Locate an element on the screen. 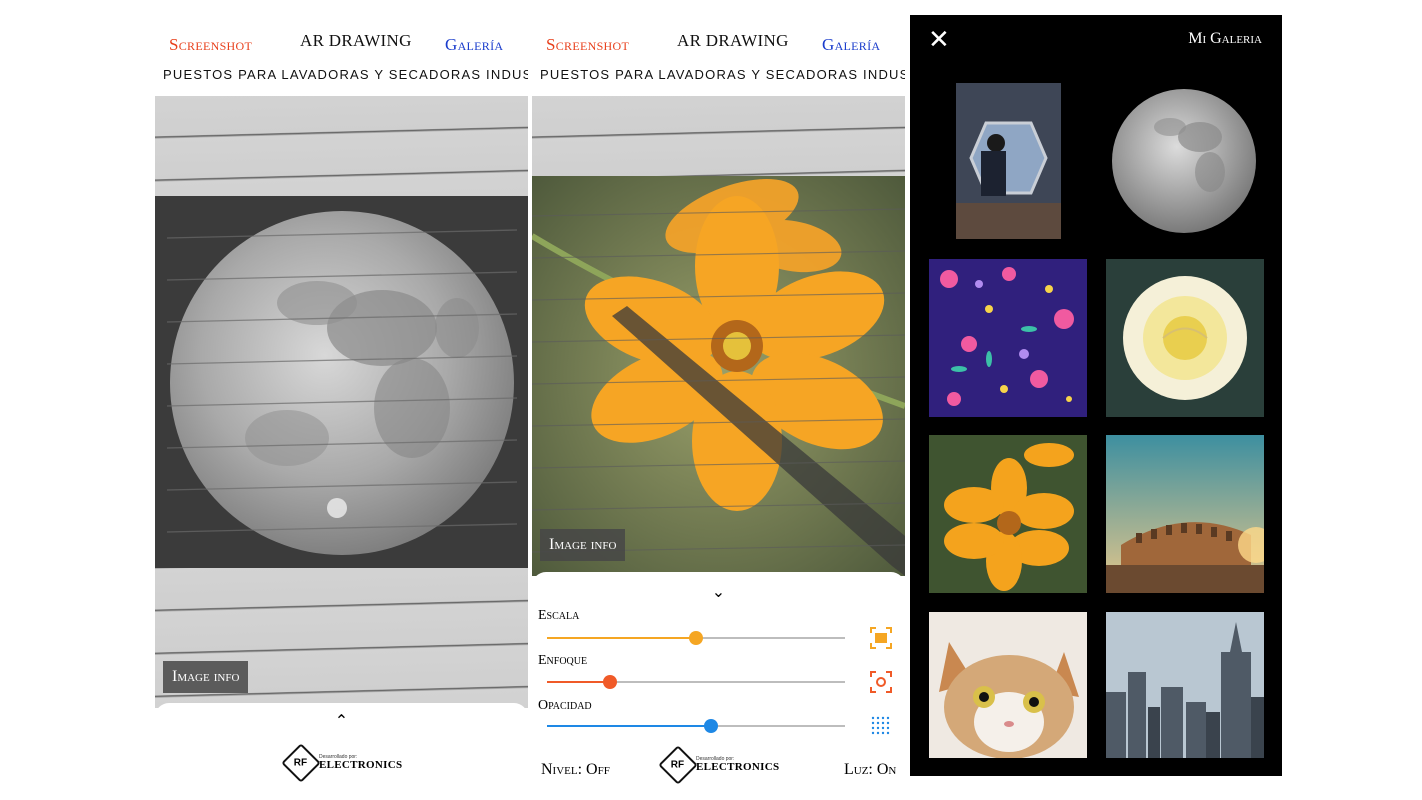 The height and width of the screenshot is (800, 1422). escala-handle is located at coordinates (696, 638).